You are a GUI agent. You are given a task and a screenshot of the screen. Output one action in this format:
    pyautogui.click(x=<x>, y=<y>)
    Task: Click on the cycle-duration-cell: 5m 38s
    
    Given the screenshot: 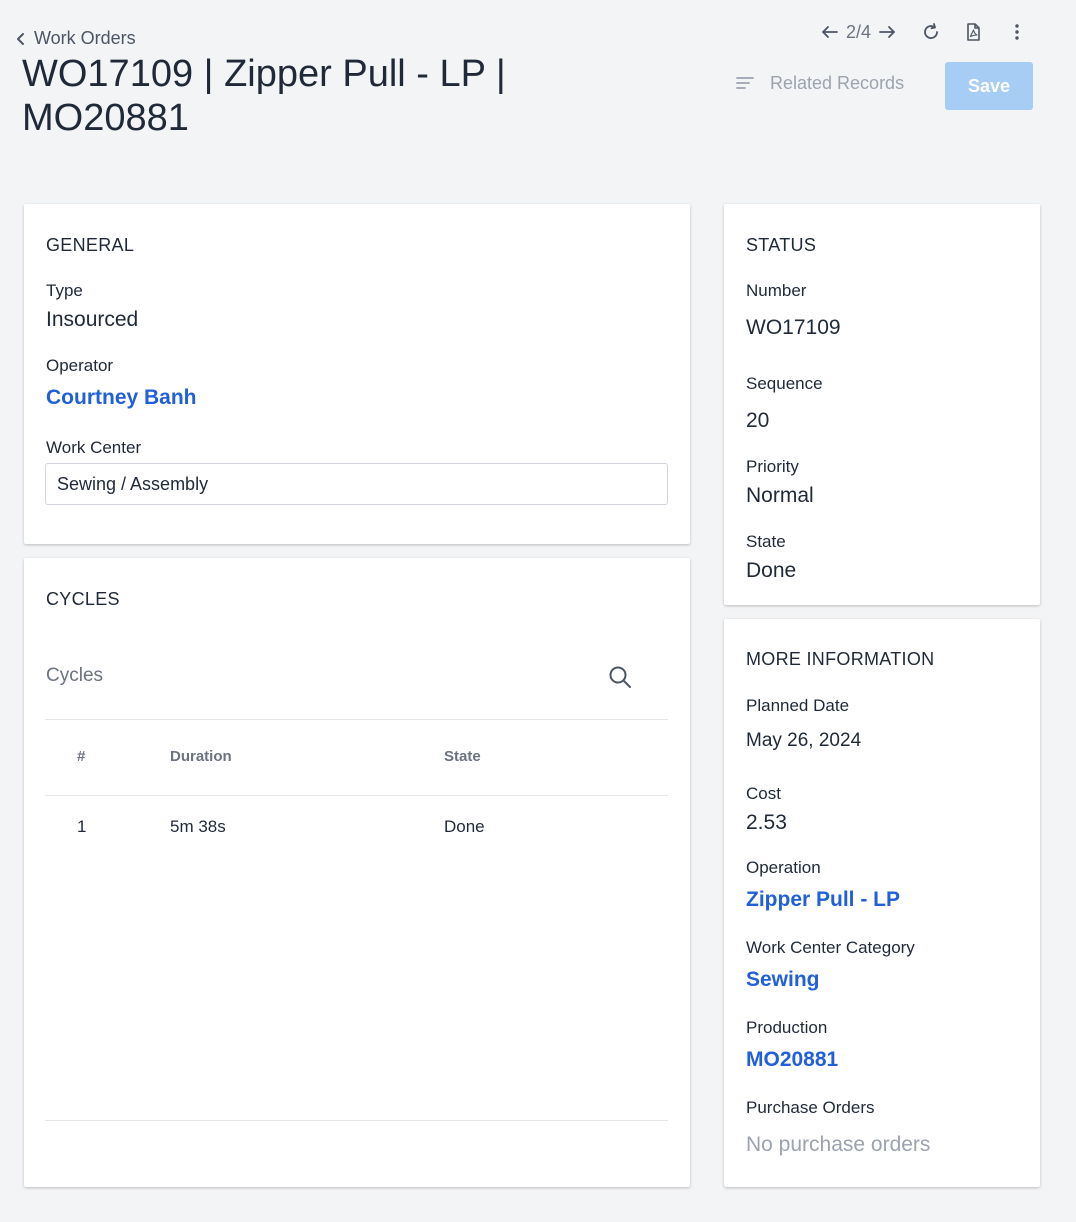 What is the action you would take?
    pyautogui.click(x=198, y=826)
    